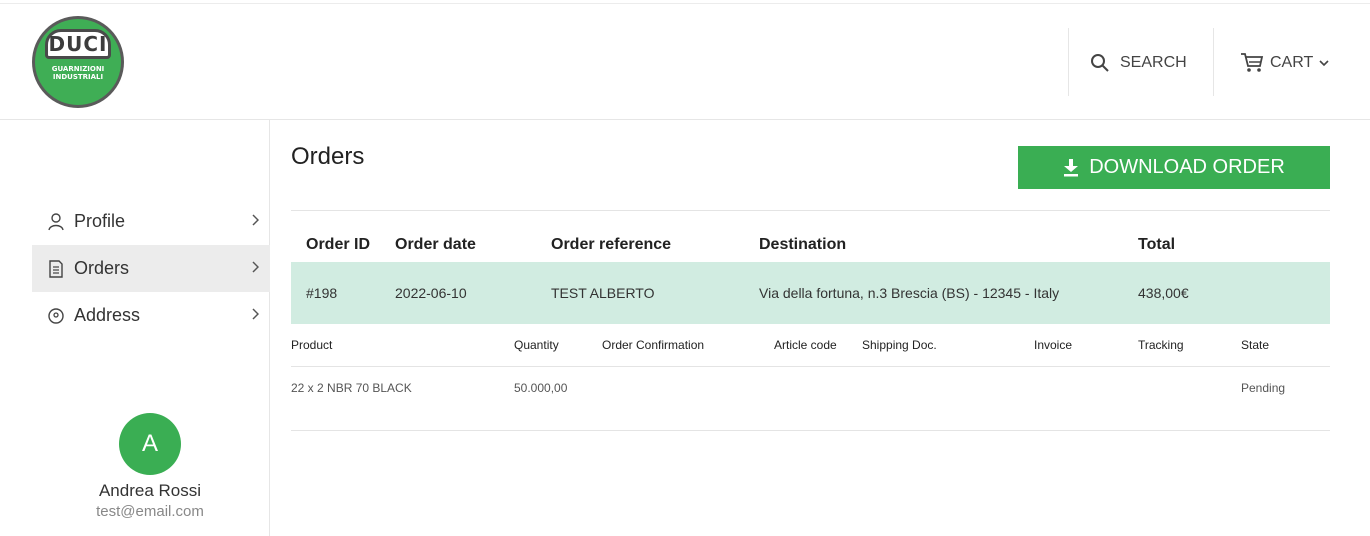  What do you see at coordinates (107, 315) in the screenshot?
I see `sidebar-item-label: Address` at bounding box center [107, 315].